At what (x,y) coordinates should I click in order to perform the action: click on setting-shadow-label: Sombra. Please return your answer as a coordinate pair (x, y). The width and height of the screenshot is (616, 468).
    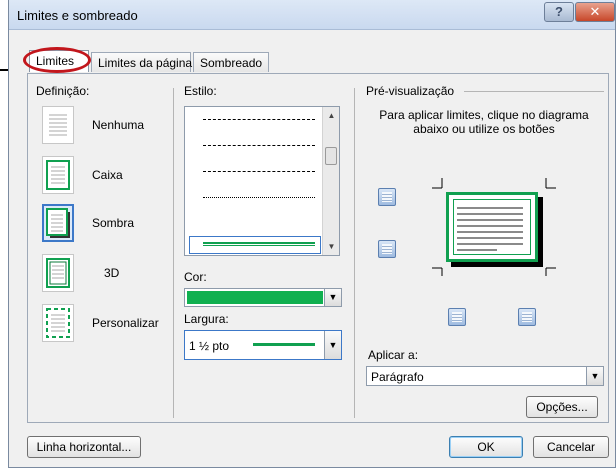
    Looking at the image, I should click on (113, 223).